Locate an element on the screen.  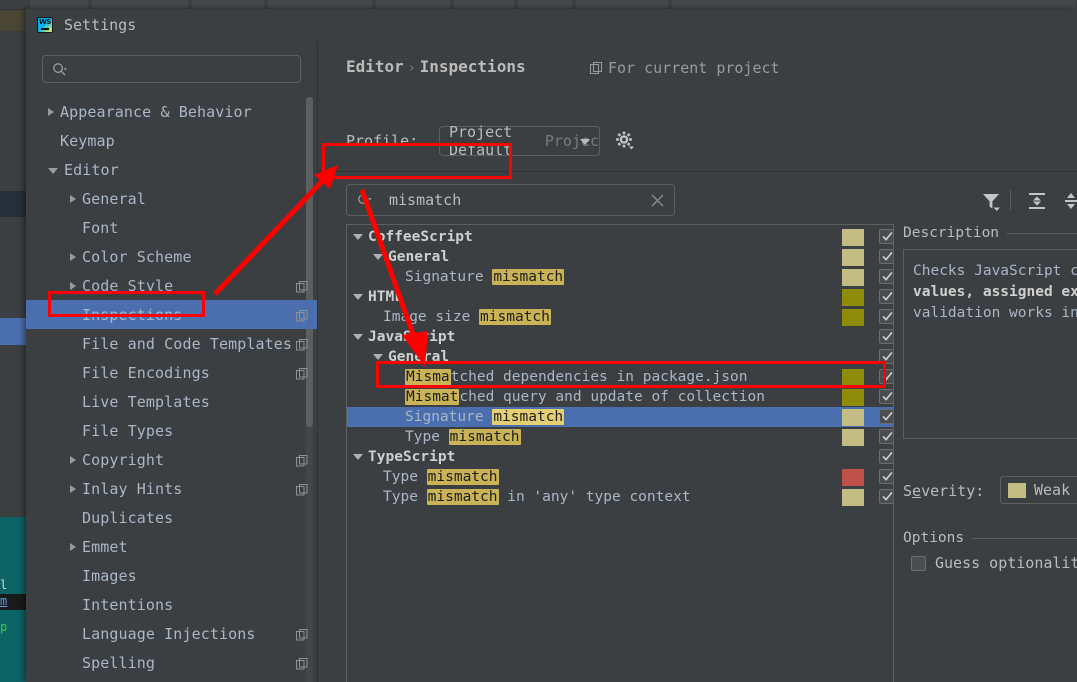
inspection-tree-row: CoffeeScript is located at coordinates (620, 237).